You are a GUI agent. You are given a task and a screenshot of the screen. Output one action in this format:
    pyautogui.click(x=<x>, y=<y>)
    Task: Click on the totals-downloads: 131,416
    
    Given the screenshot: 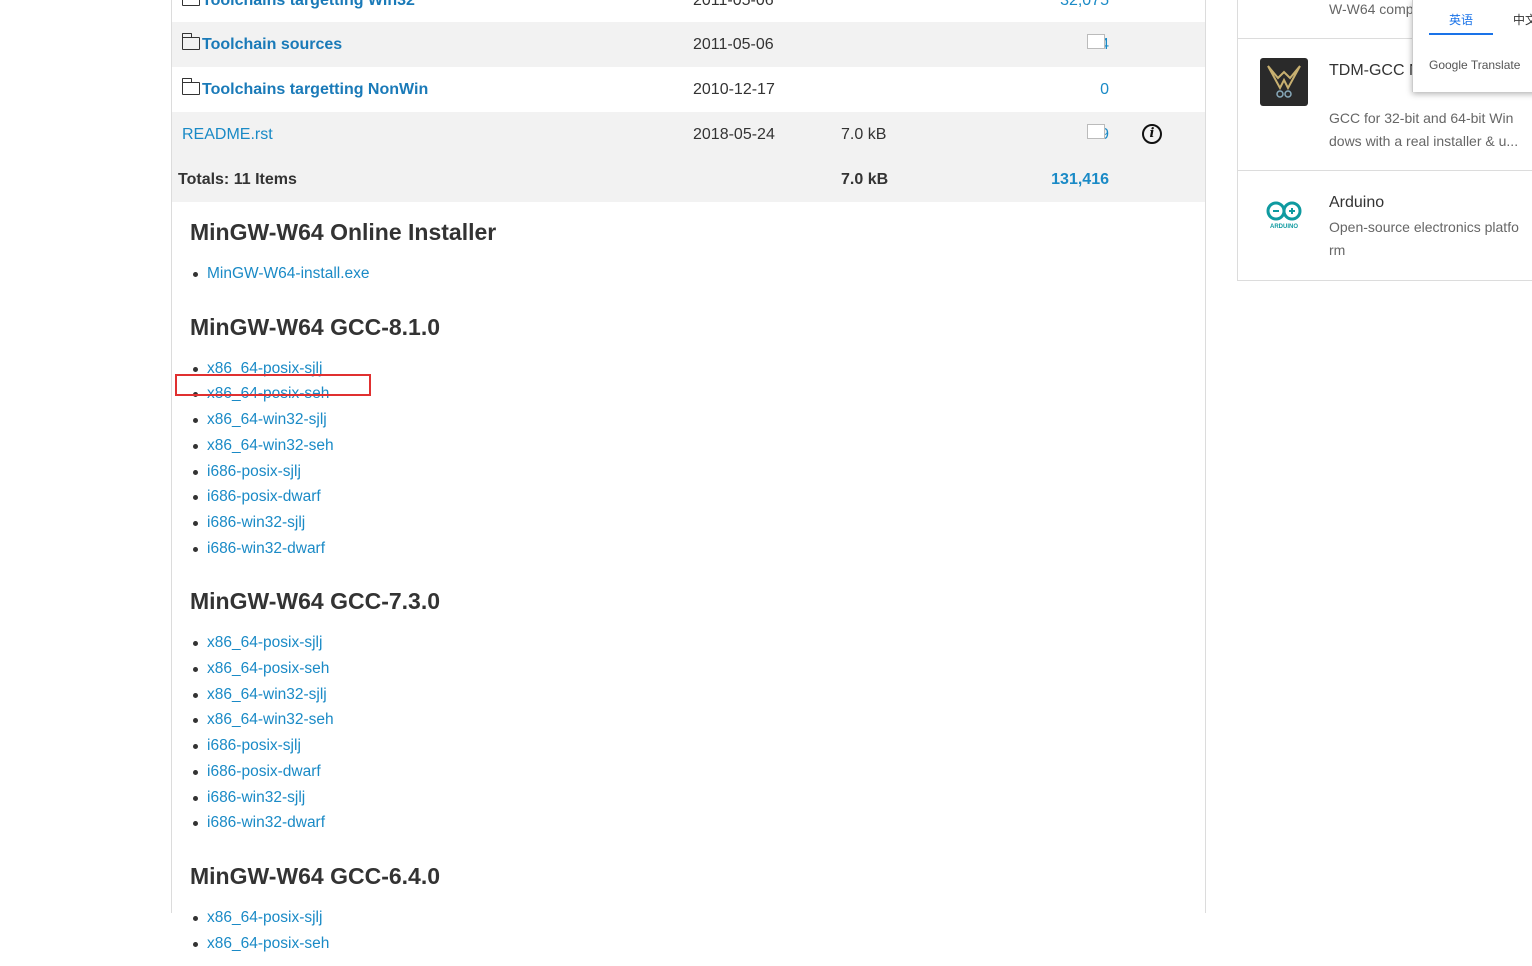 What is the action you would take?
    pyautogui.click(x=1080, y=179)
    